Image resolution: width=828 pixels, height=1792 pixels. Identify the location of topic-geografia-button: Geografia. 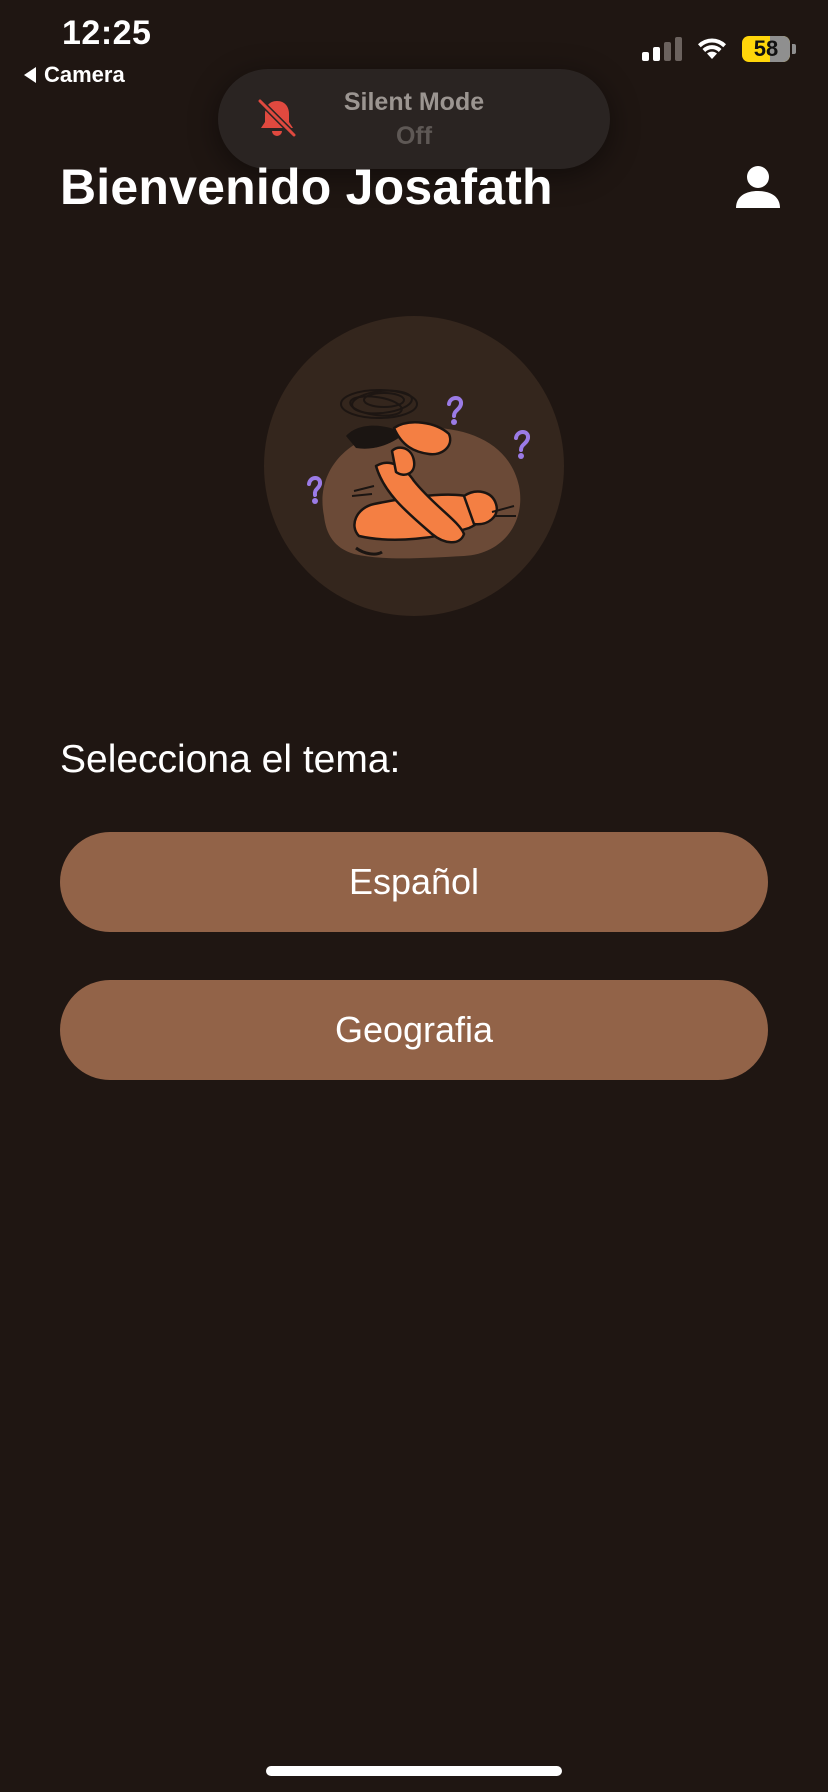
(414, 1030).